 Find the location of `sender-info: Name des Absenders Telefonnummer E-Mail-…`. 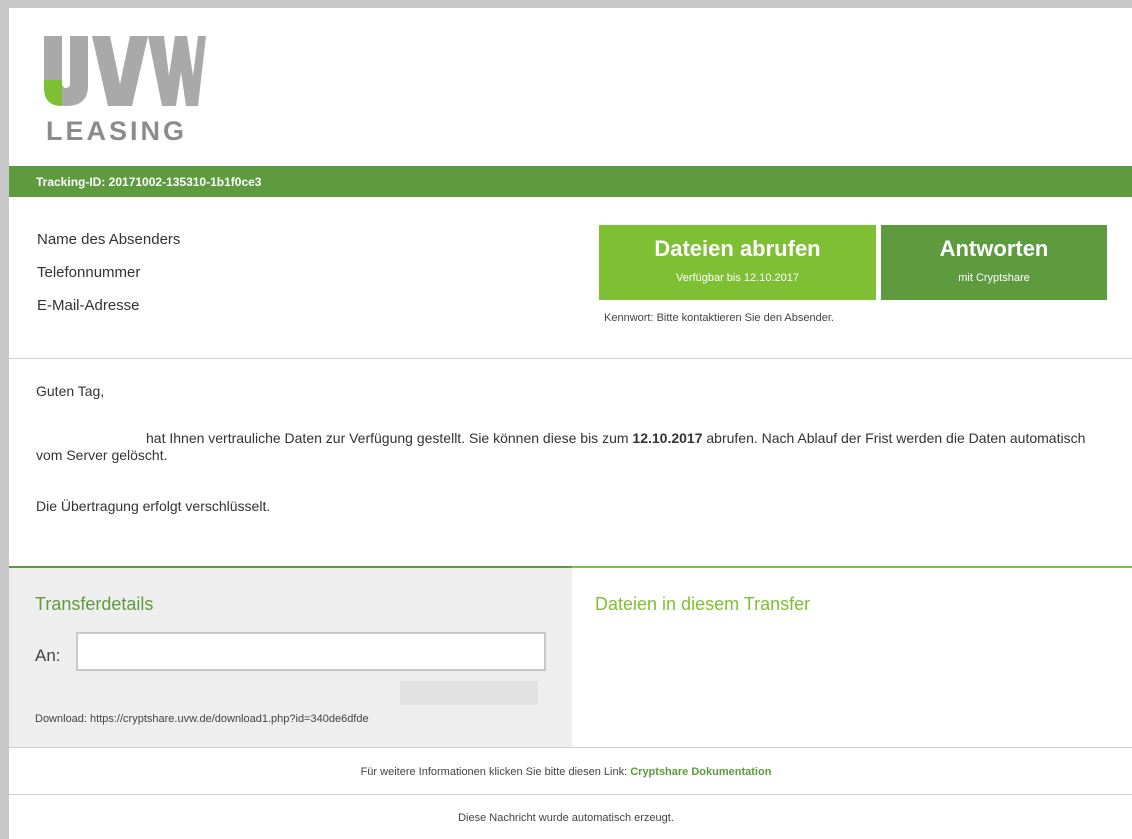

sender-info: Name des Absenders Telefonnummer E-Mail-… is located at coordinates (108, 279).